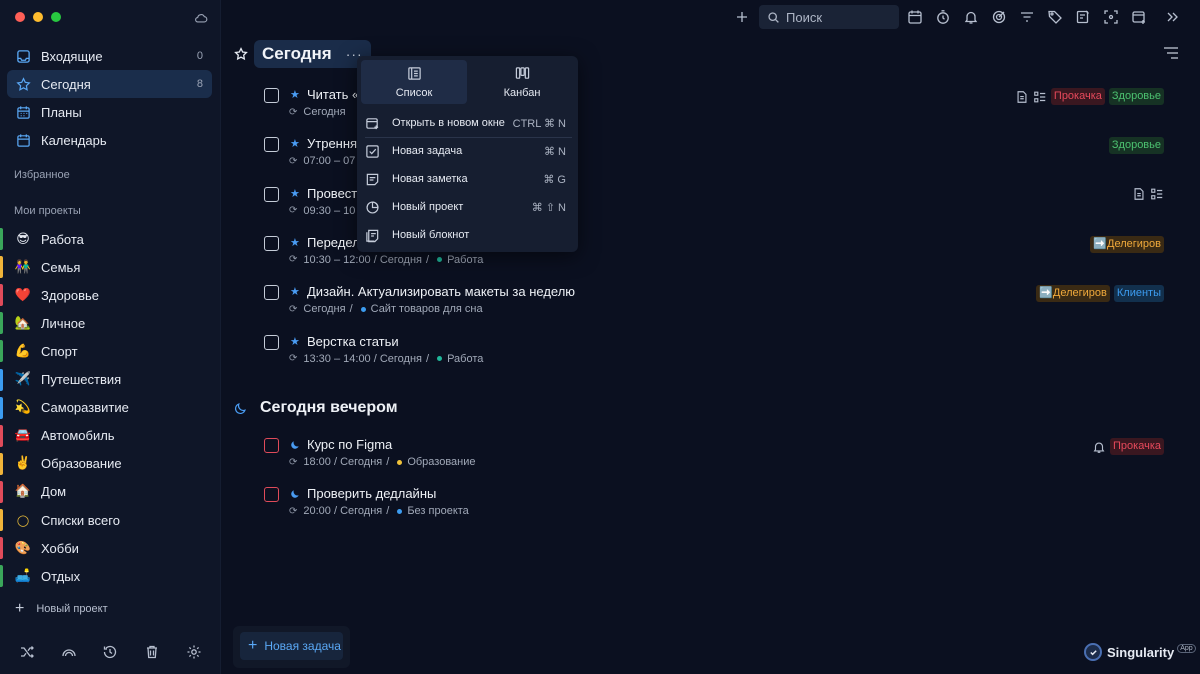 The height and width of the screenshot is (674, 1200). Describe the element at coordinates (829, 17) in the screenshot. I see `search-input: Поиск` at that location.